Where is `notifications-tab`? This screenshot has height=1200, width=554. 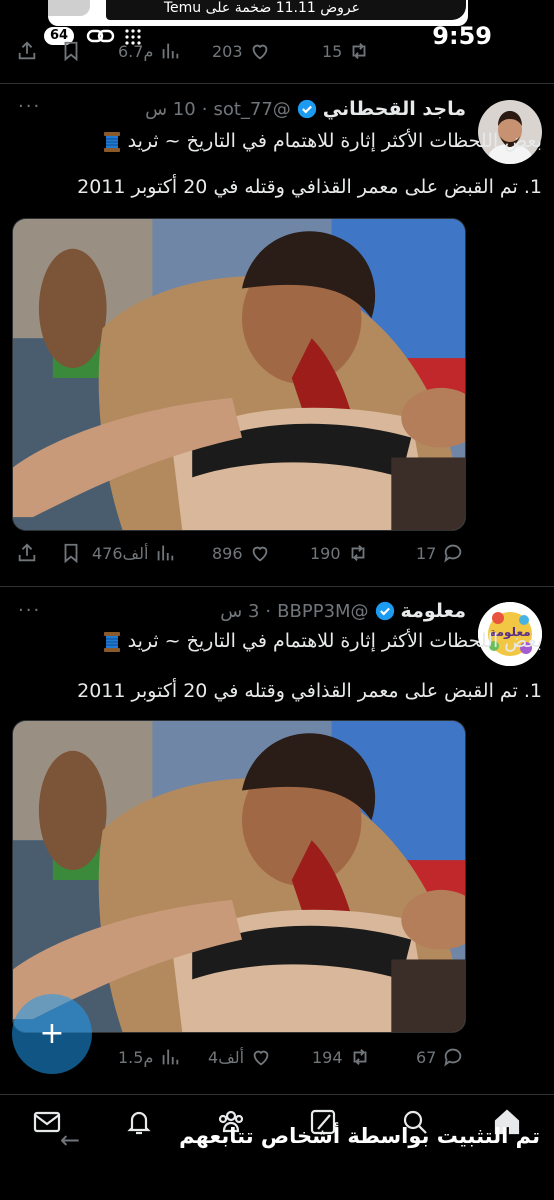
notifications-tab is located at coordinates (139, 1122).